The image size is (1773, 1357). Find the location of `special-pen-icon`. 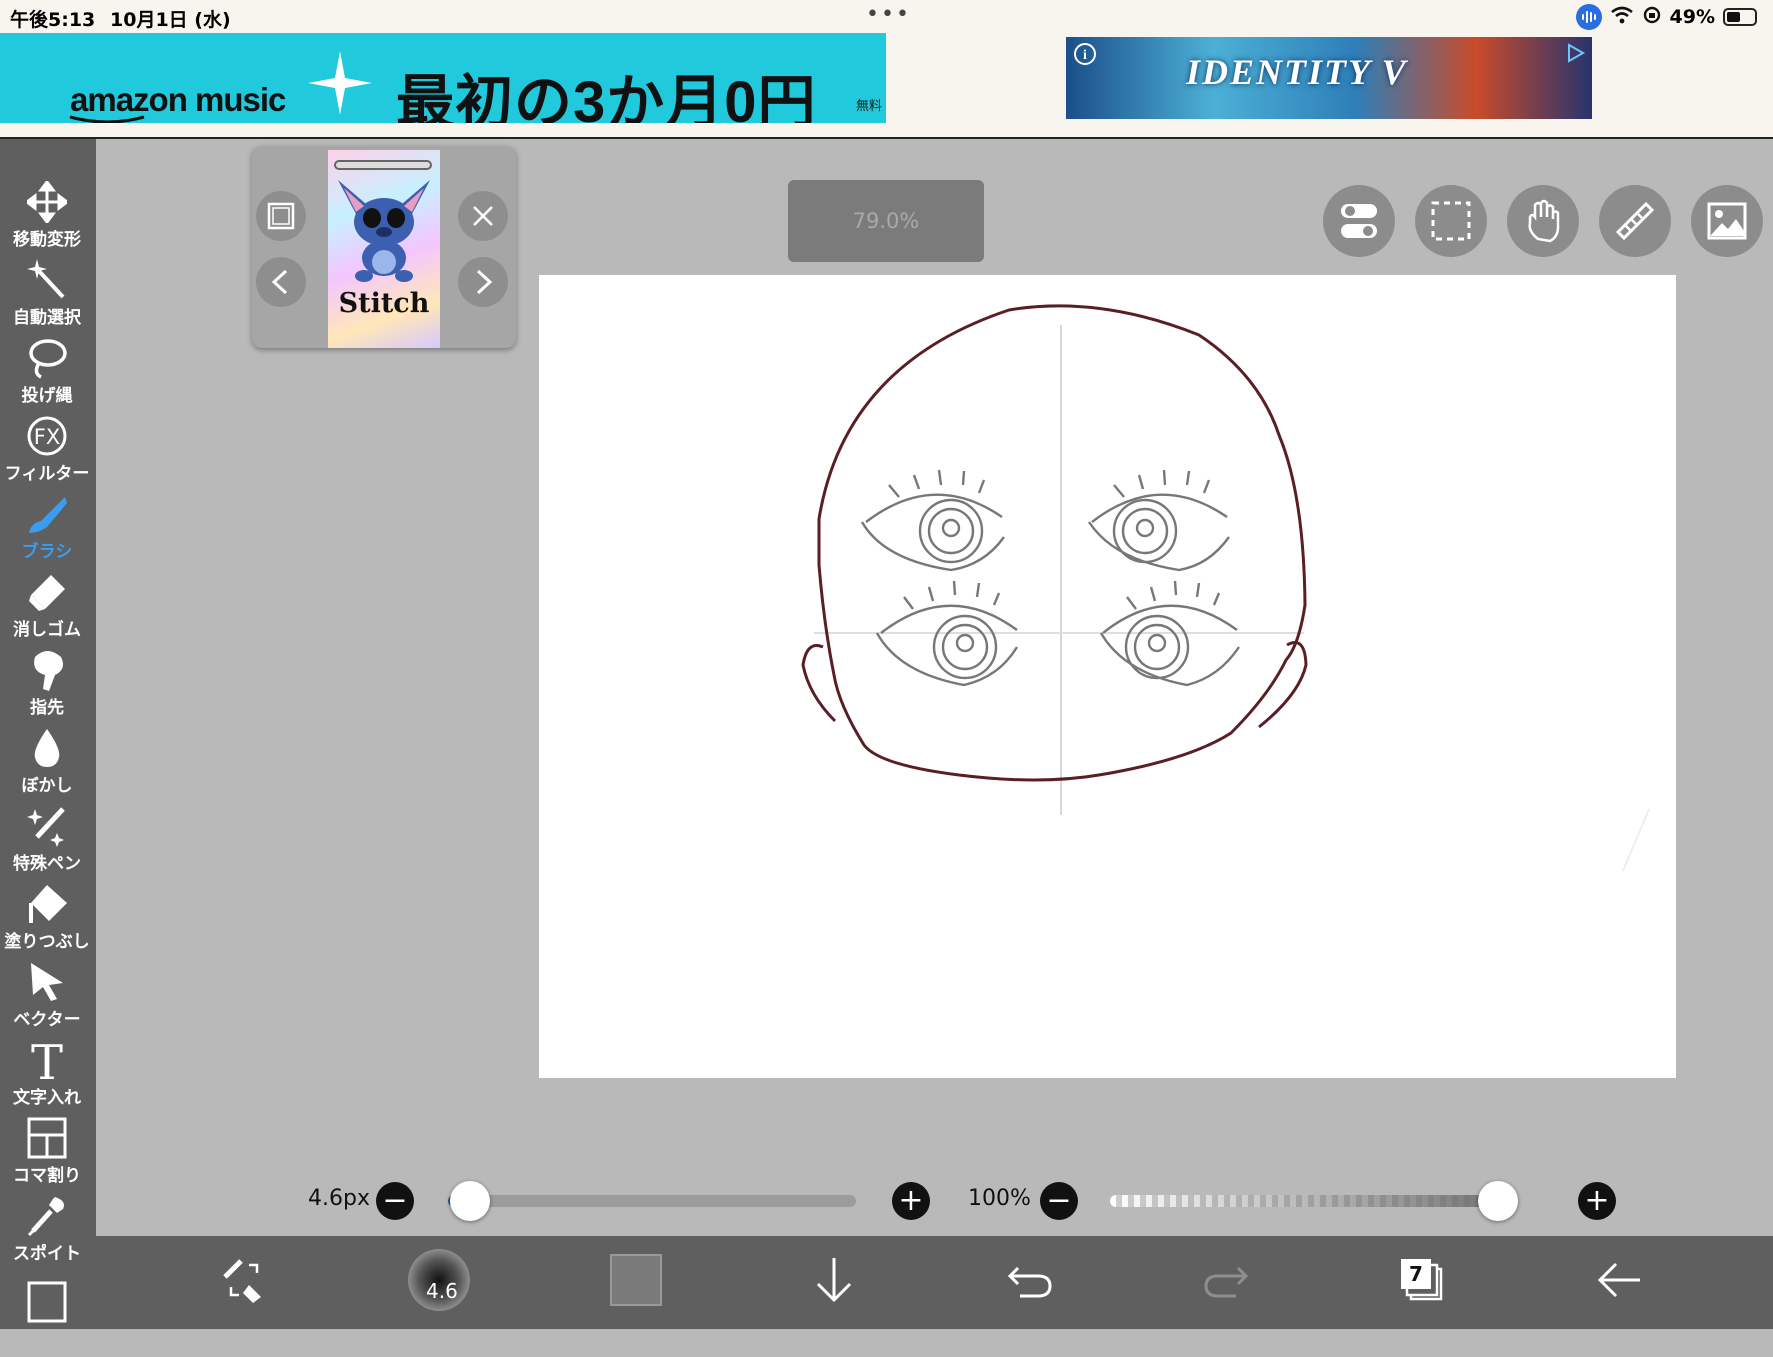

special-pen-icon is located at coordinates (46, 827).